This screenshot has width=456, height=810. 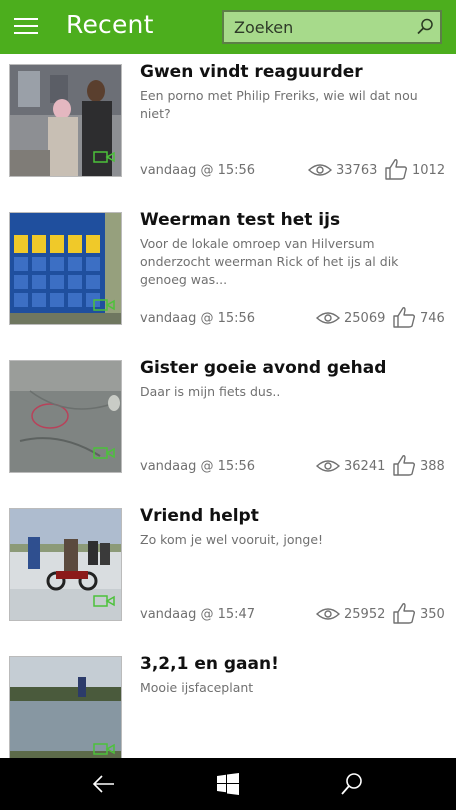 What do you see at coordinates (104, 784) in the screenshot?
I see `back-arrow-icon` at bounding box center [104, 784].